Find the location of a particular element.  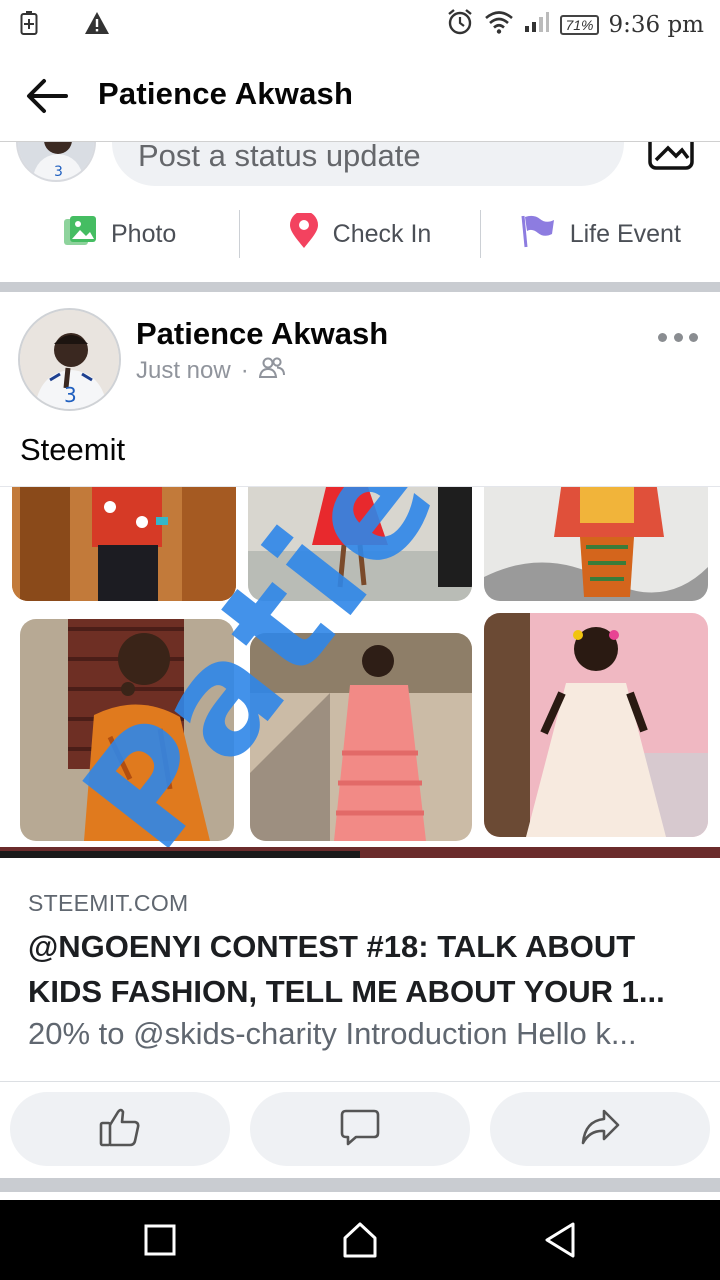

system-nav-bar is located at coordinates (360, 1240).